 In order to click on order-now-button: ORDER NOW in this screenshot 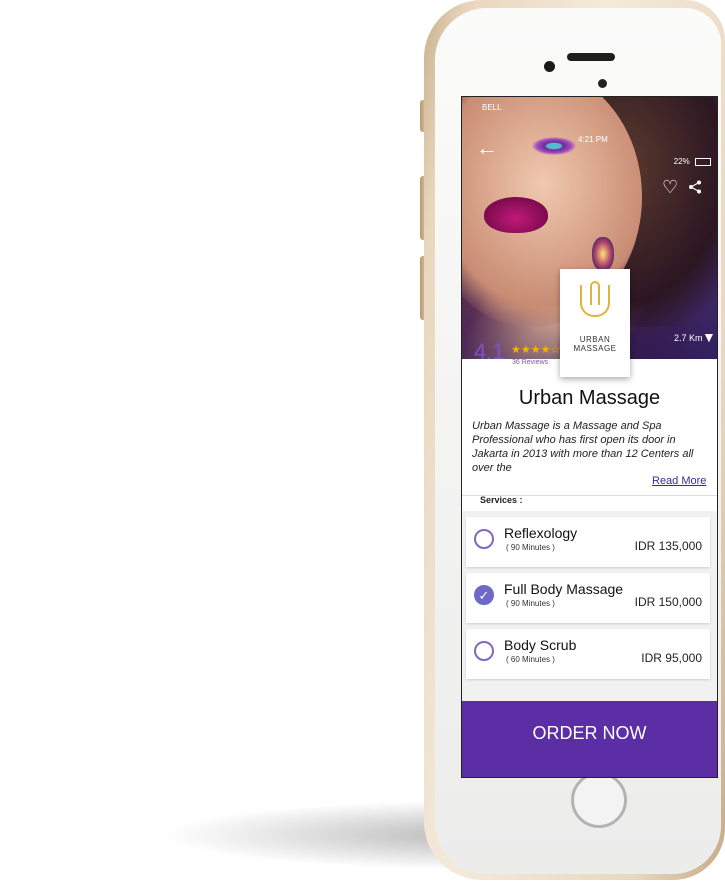, I will do `click(589, 739)`.